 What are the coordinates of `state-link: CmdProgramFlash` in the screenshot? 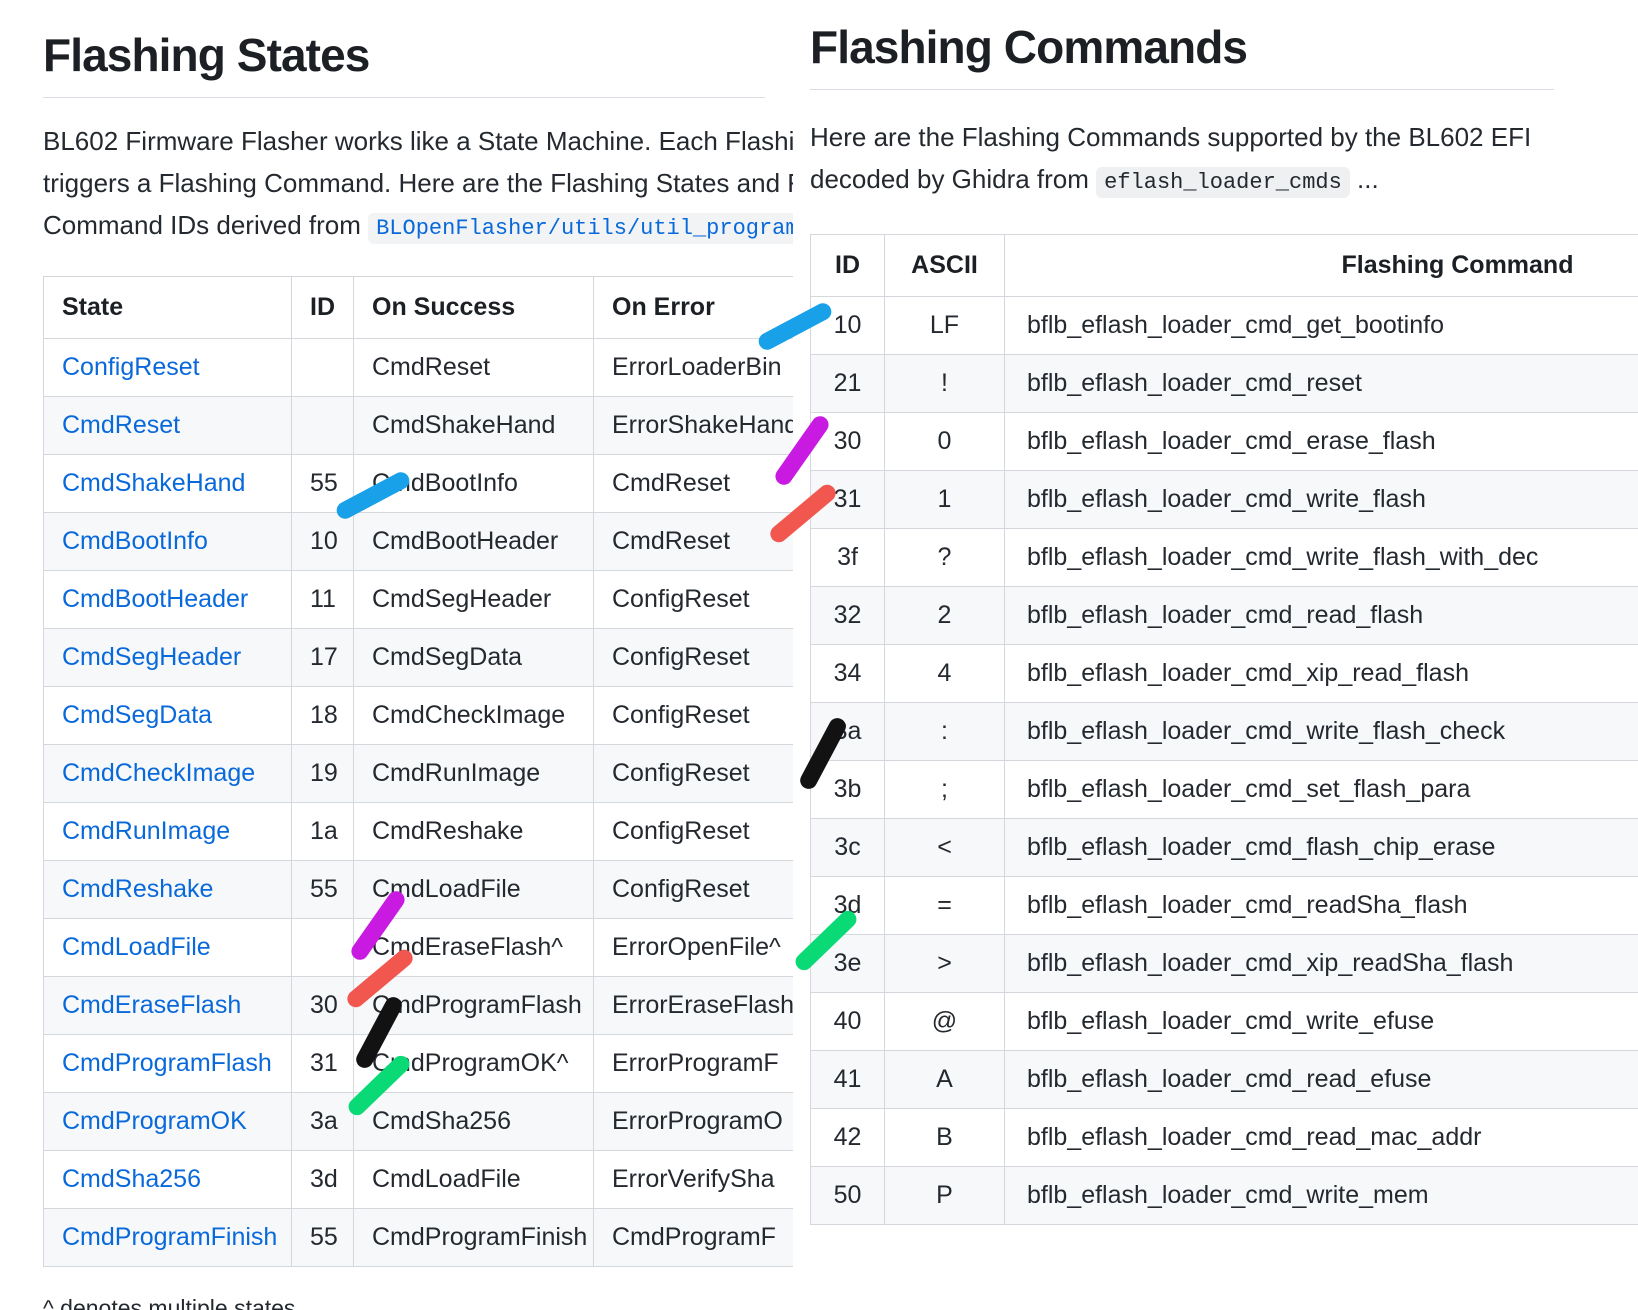 It's located at (167, 1063).